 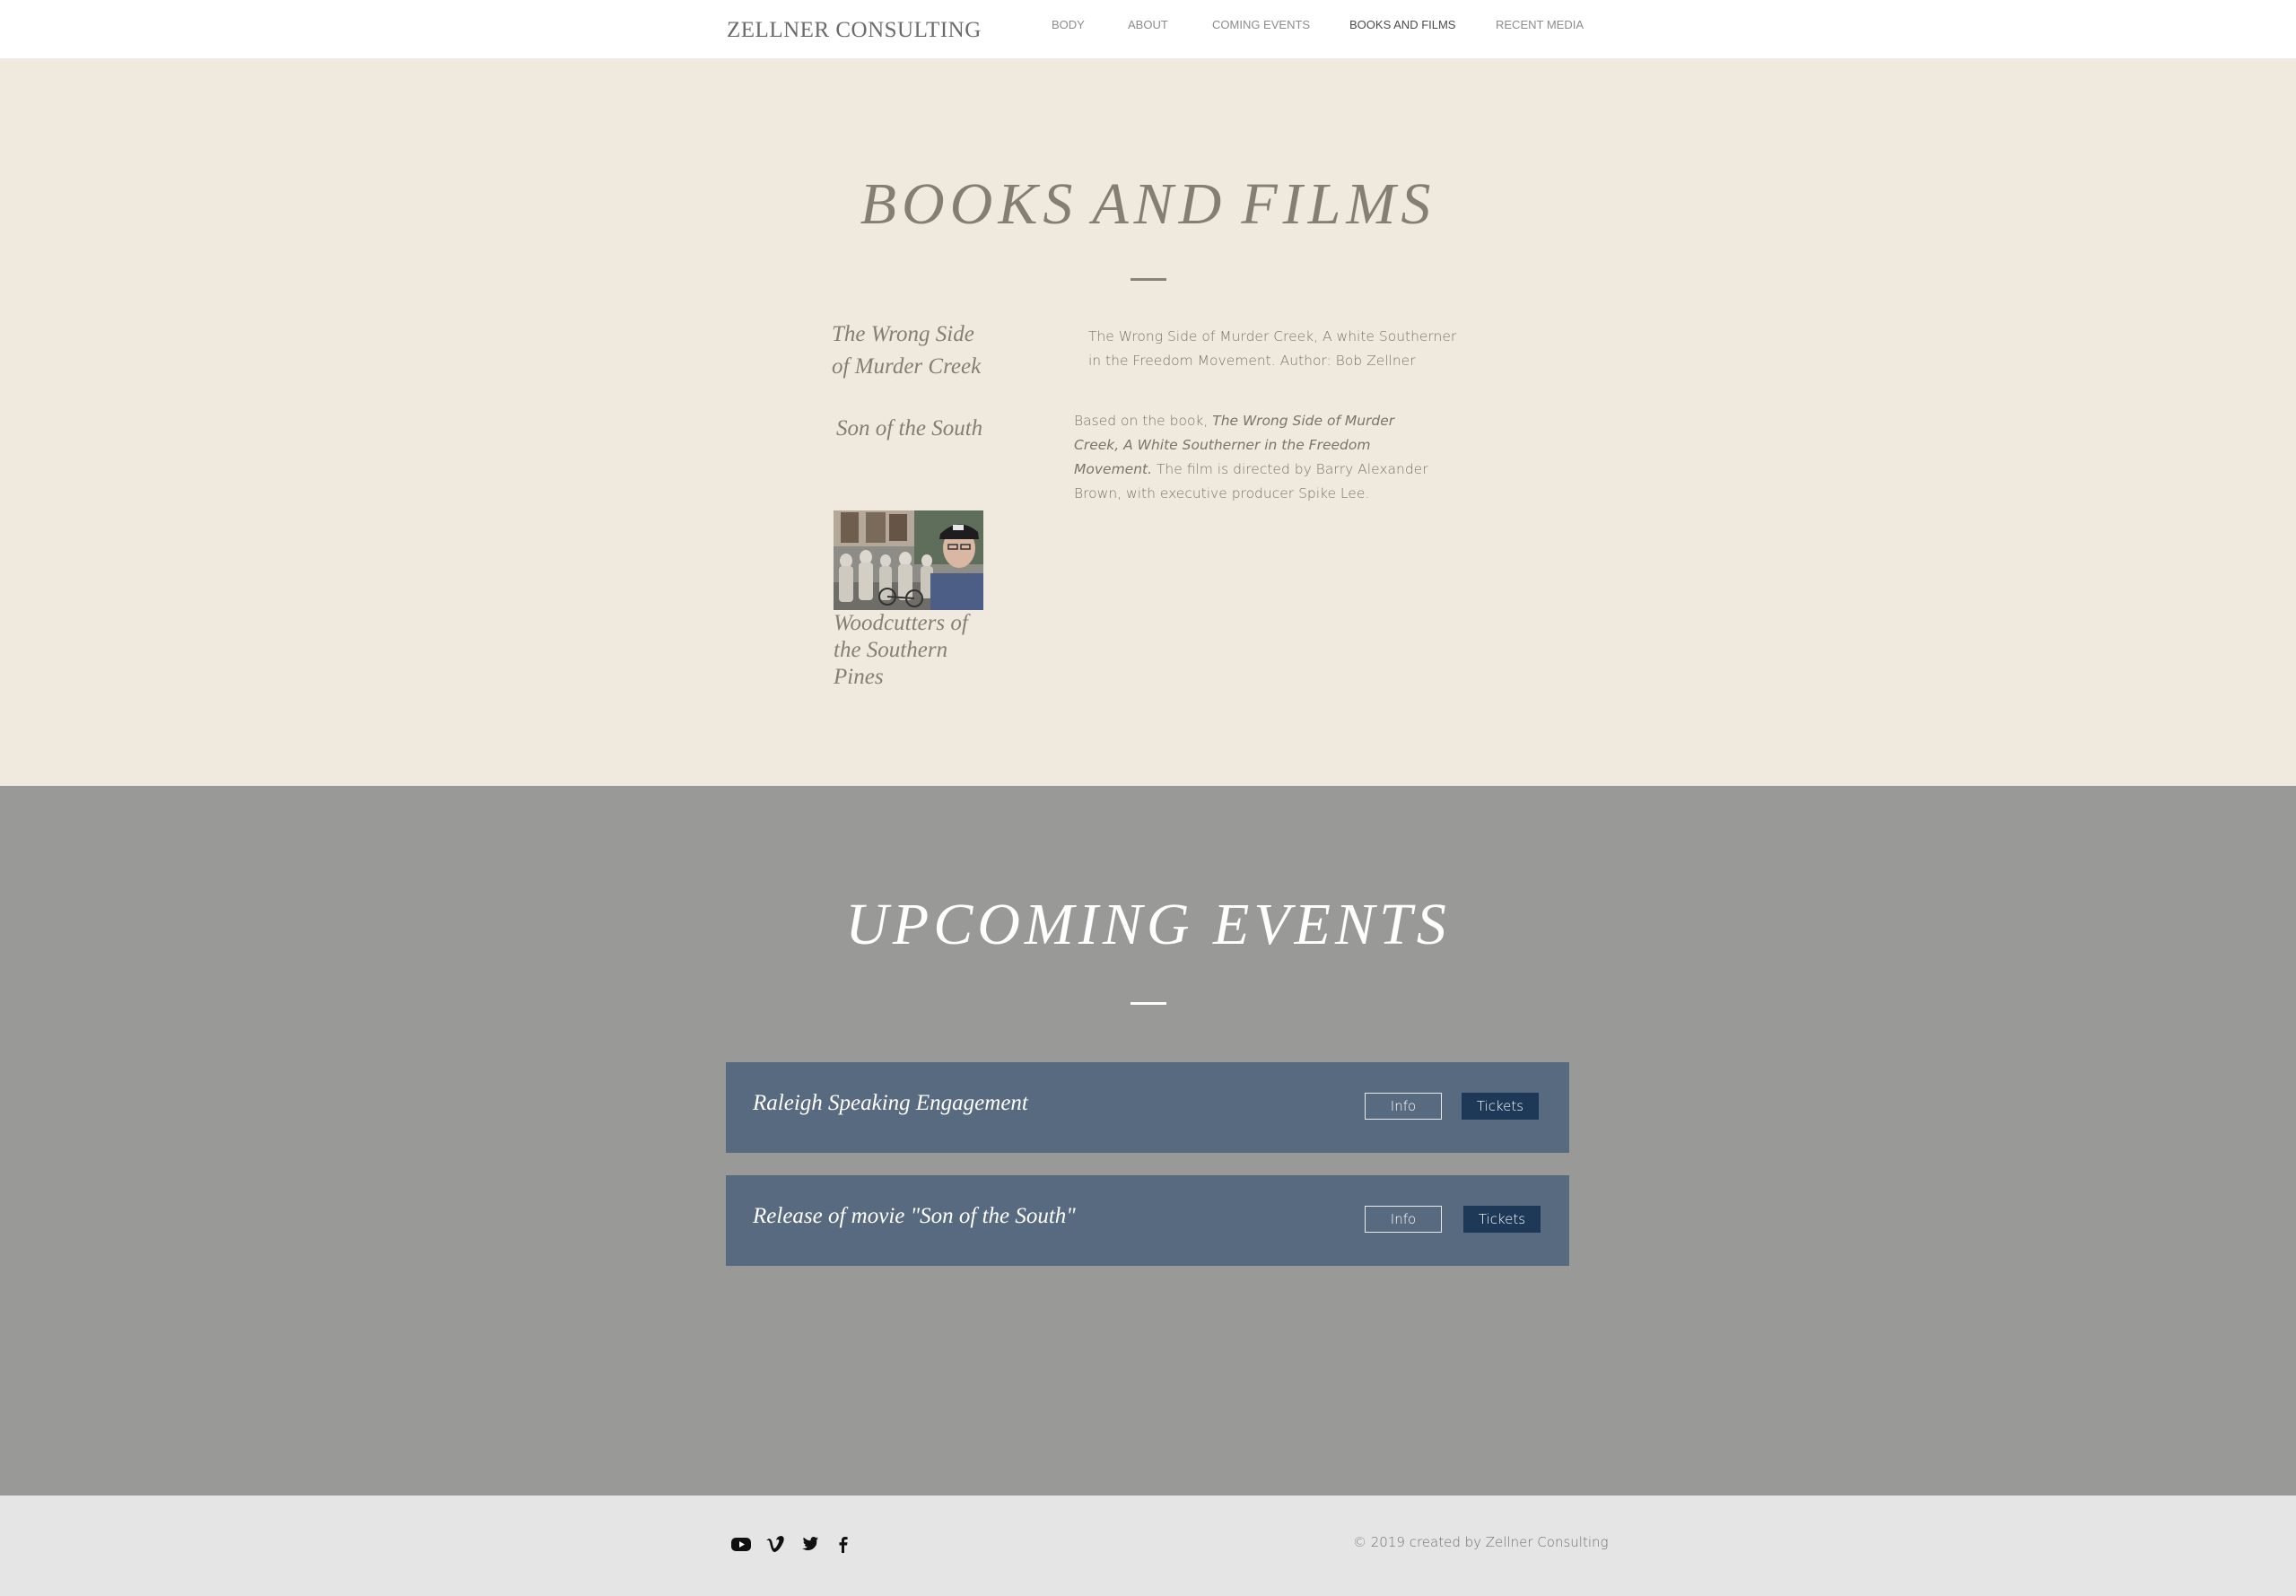 What do you see at coordinates (741, 1544) in the screenshot?
I see `youtube-icon` at bounding box center [741, 1544].